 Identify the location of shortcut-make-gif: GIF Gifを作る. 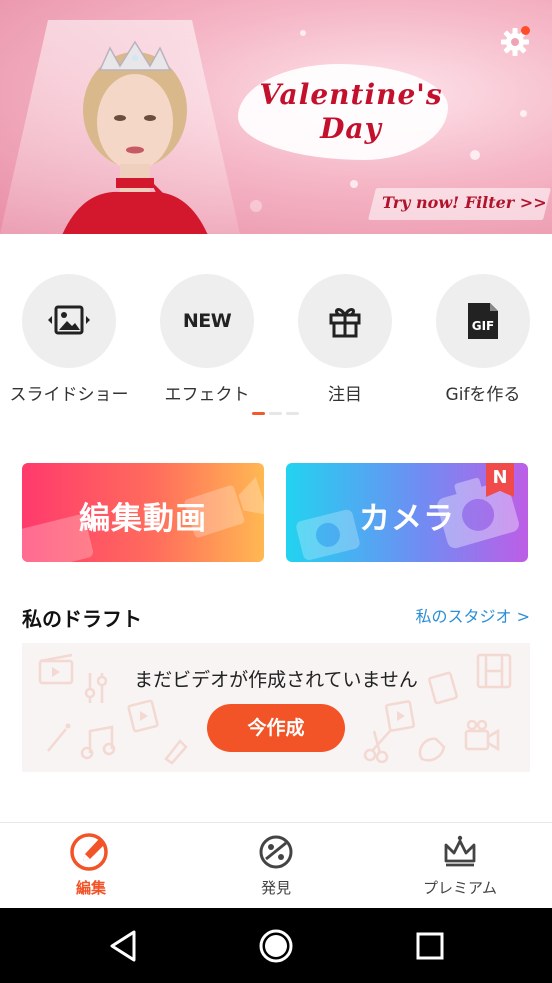
(482, 339).